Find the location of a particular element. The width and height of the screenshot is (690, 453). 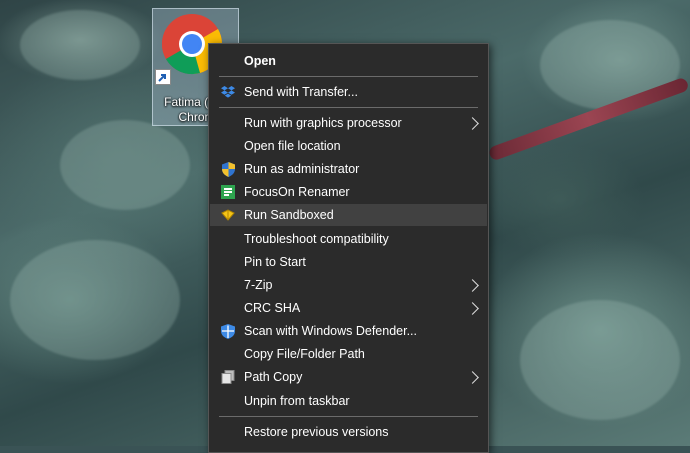

menu-item-path-copy: Path Copy is located at coordinates (348, 377).